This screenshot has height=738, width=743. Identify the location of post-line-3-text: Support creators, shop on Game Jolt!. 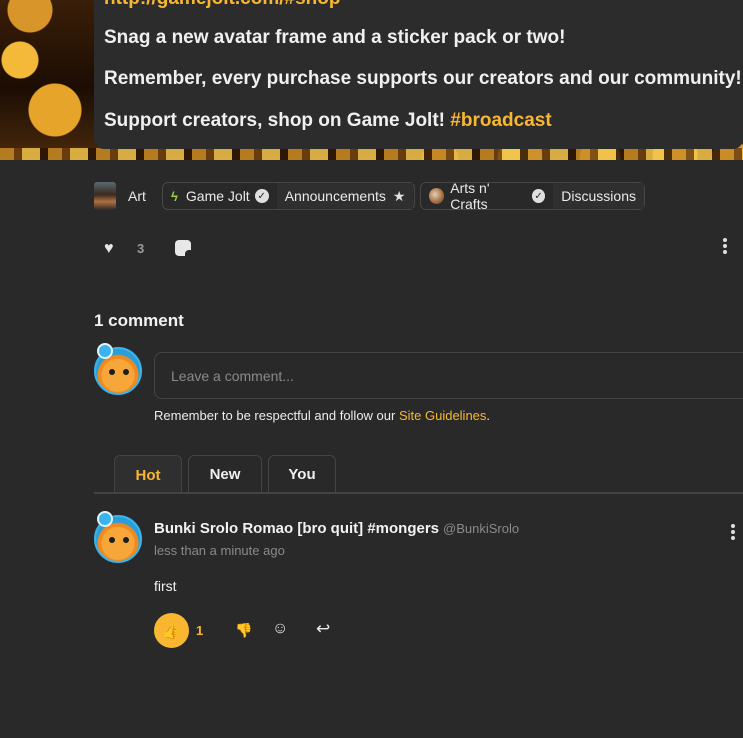
(277, 120).